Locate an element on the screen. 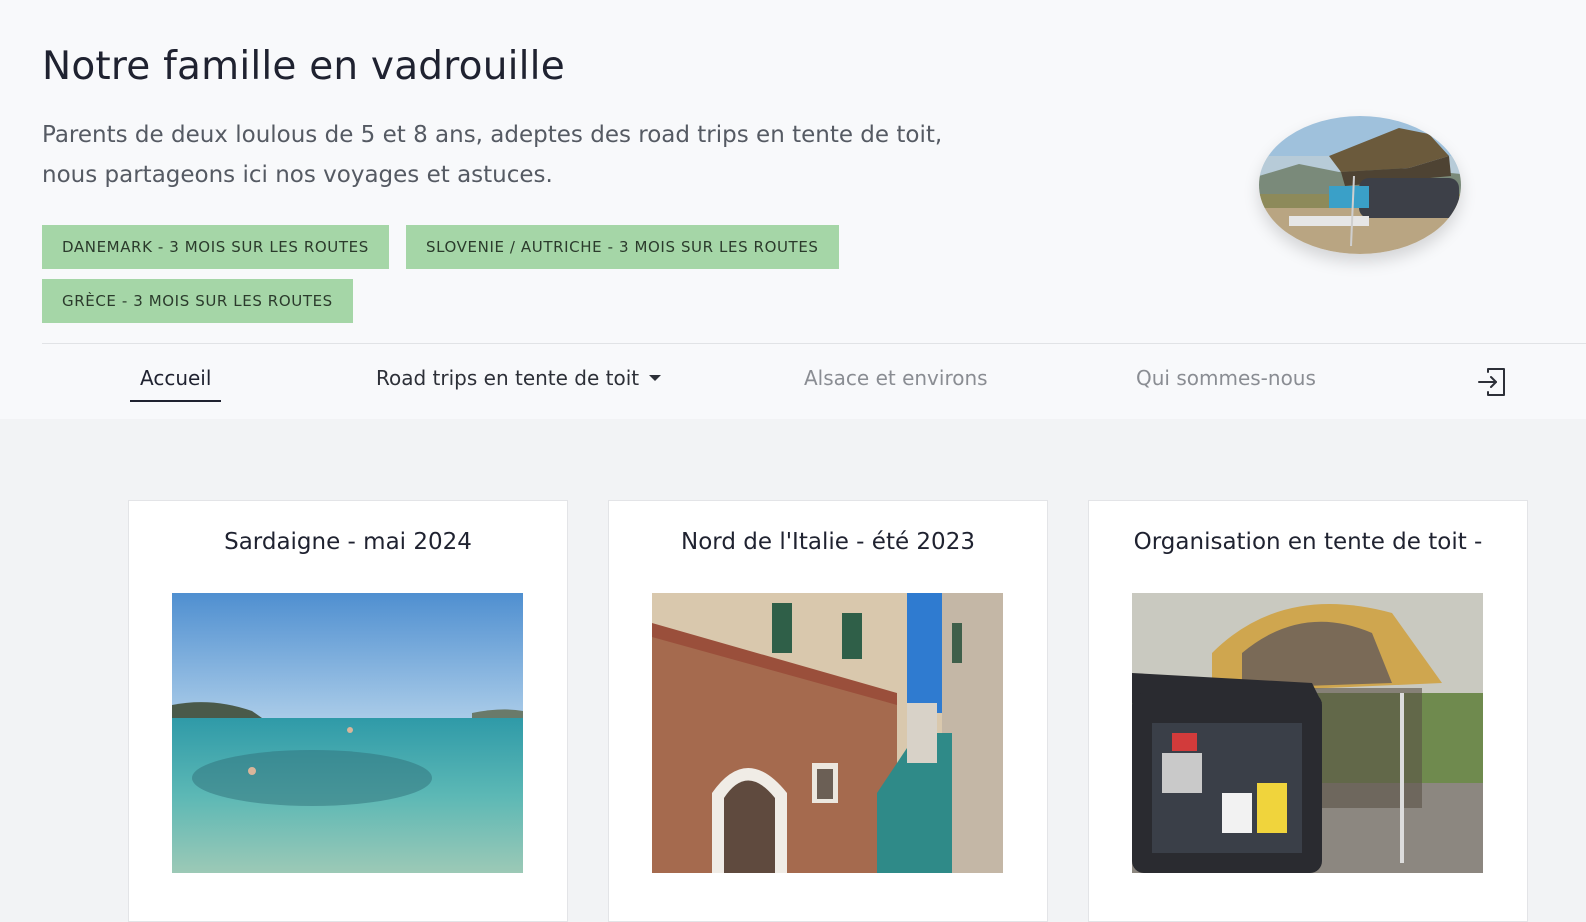 This screenshot has height=922, width=1586. nav-item-road-trips-dropdown: Road trips en tente de toit is located at coordinates (518, 383).